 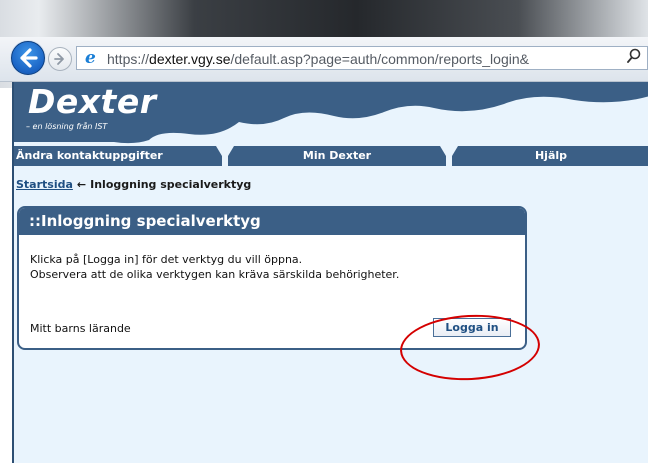 I want to click on breadcrumb-current: Inloggning specialverktyg, so click(x=171, y=184).